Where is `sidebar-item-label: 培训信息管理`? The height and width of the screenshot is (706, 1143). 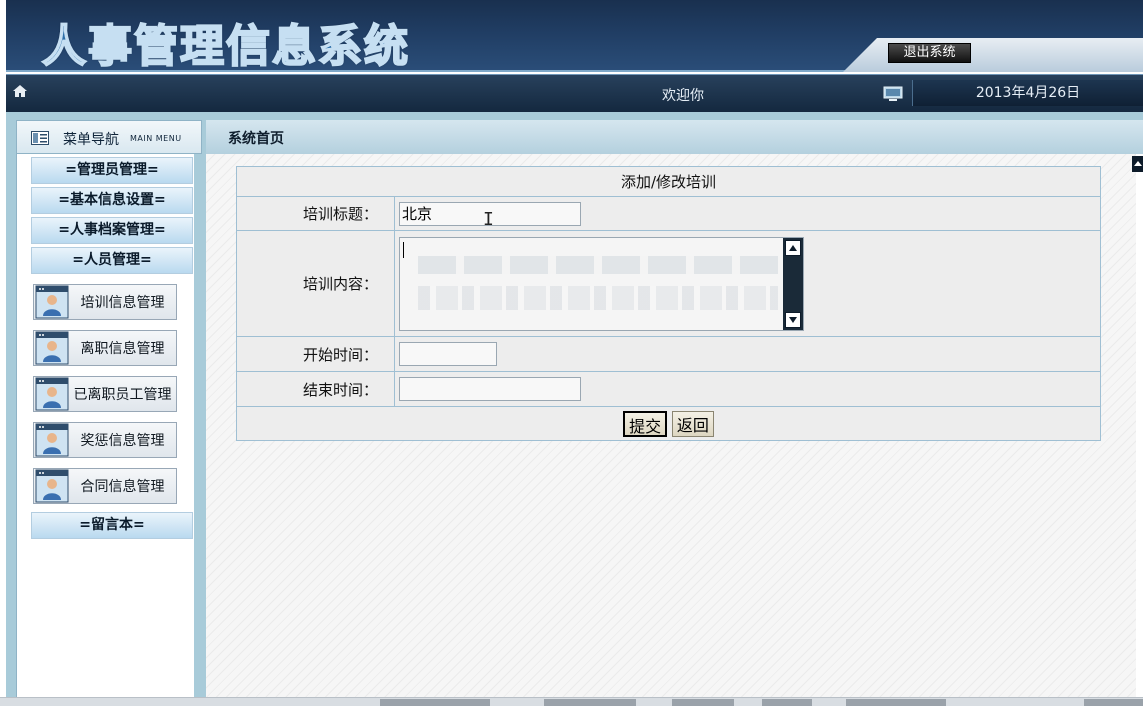 sidebar-item-label: 培训信息管理 is located at coordinates (122, 303).